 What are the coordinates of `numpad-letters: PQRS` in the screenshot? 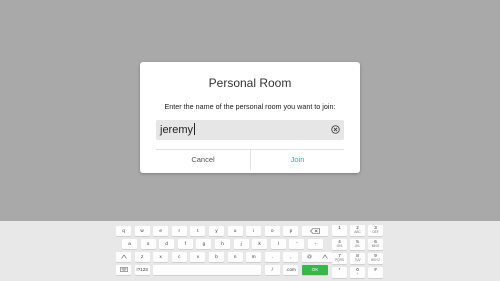 It's located at (339, 260).